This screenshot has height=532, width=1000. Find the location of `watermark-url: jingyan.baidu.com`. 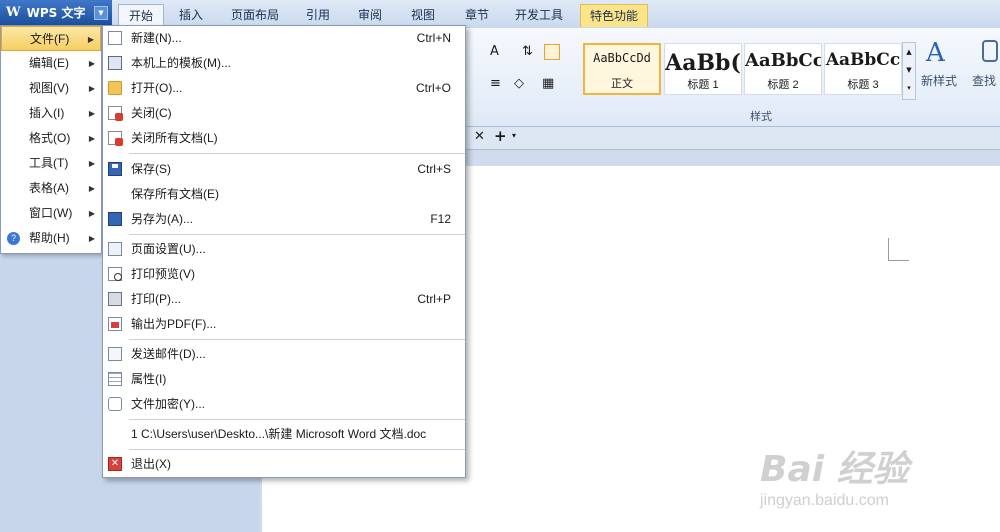

watermark-url: jingyan.baidu.com is located at coordinates (824, 500).